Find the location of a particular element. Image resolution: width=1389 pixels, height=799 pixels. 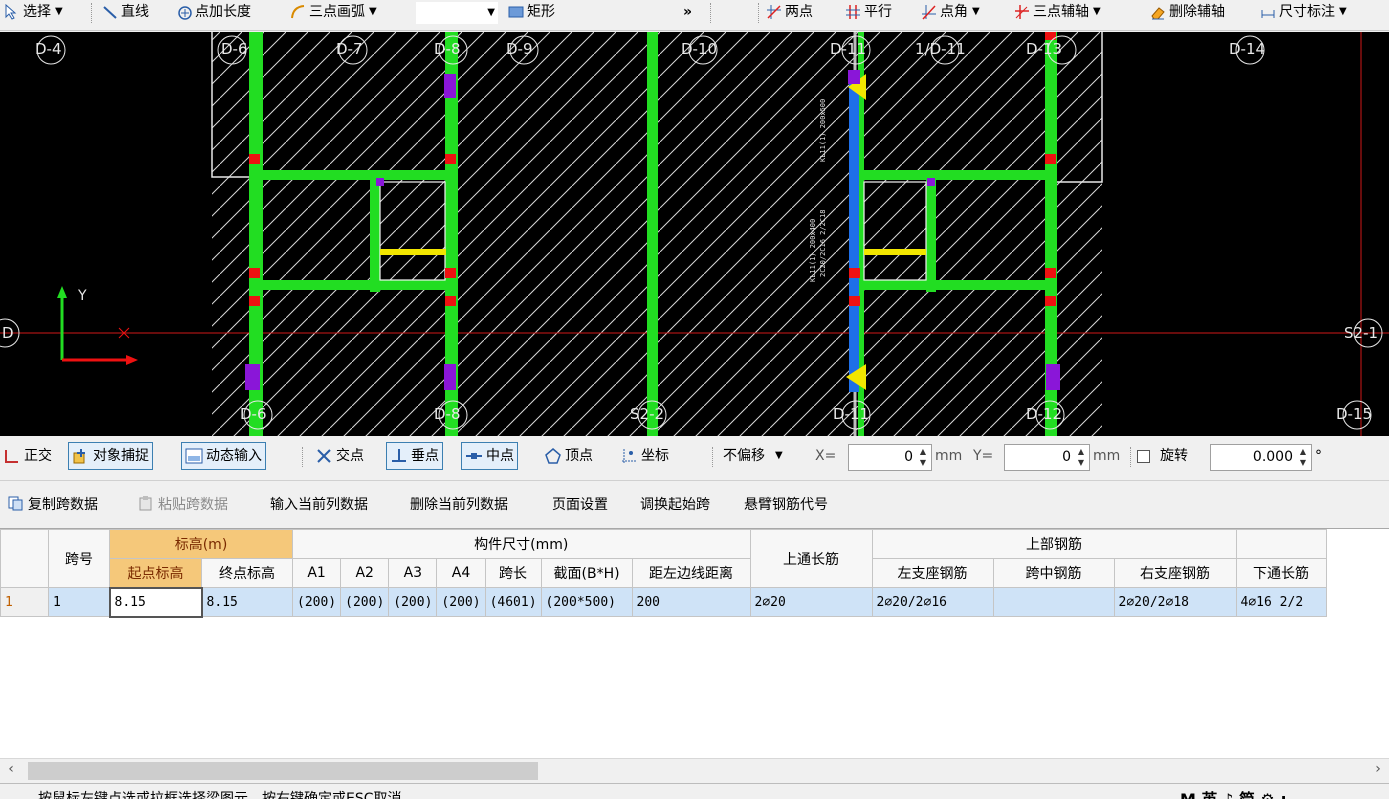

three-point-axis-icon is located at coordinates (1022, 12).